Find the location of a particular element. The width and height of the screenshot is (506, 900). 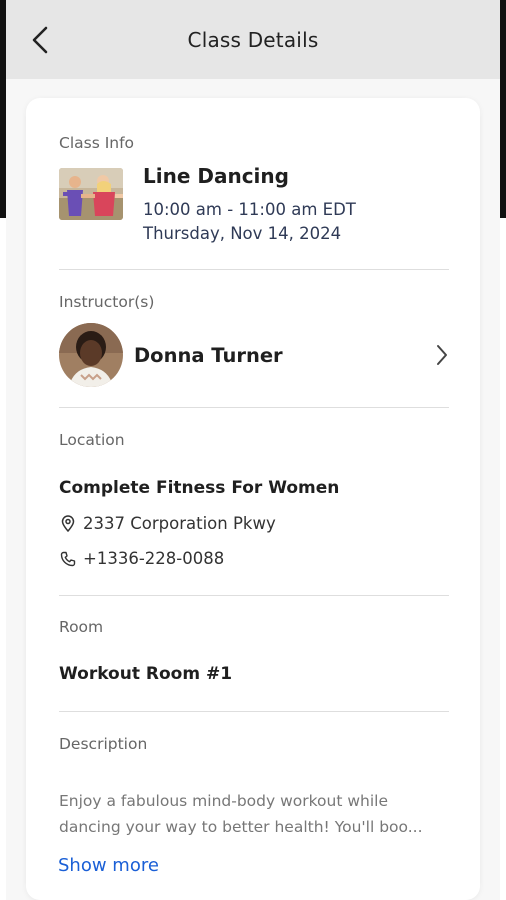

class-time: 10:00 am - 11:00 am EDT is located at coordinates (249, 209).